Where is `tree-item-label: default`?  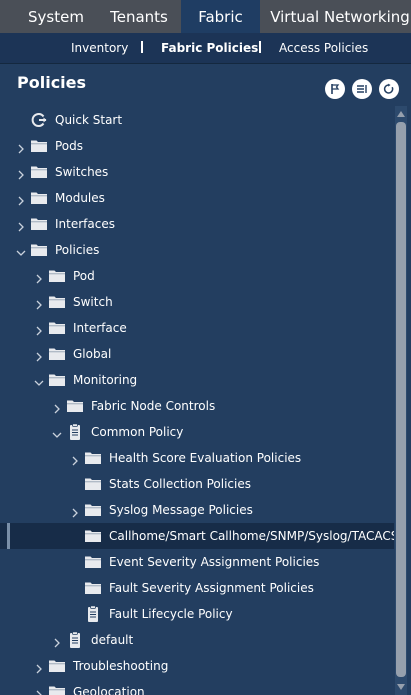 tree-item-label: default is located at coordinates (112, 640).